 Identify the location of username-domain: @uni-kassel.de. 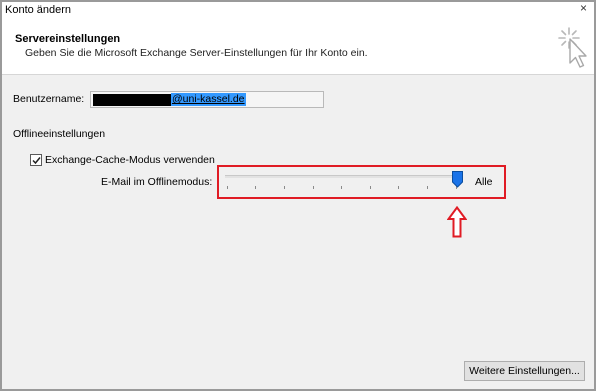
(208, 99).